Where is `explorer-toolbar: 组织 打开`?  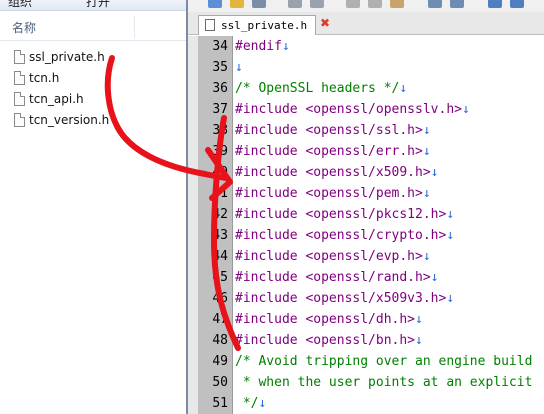
explorer-toolbar: 组织 打开 is located at coordinates (93, 5).